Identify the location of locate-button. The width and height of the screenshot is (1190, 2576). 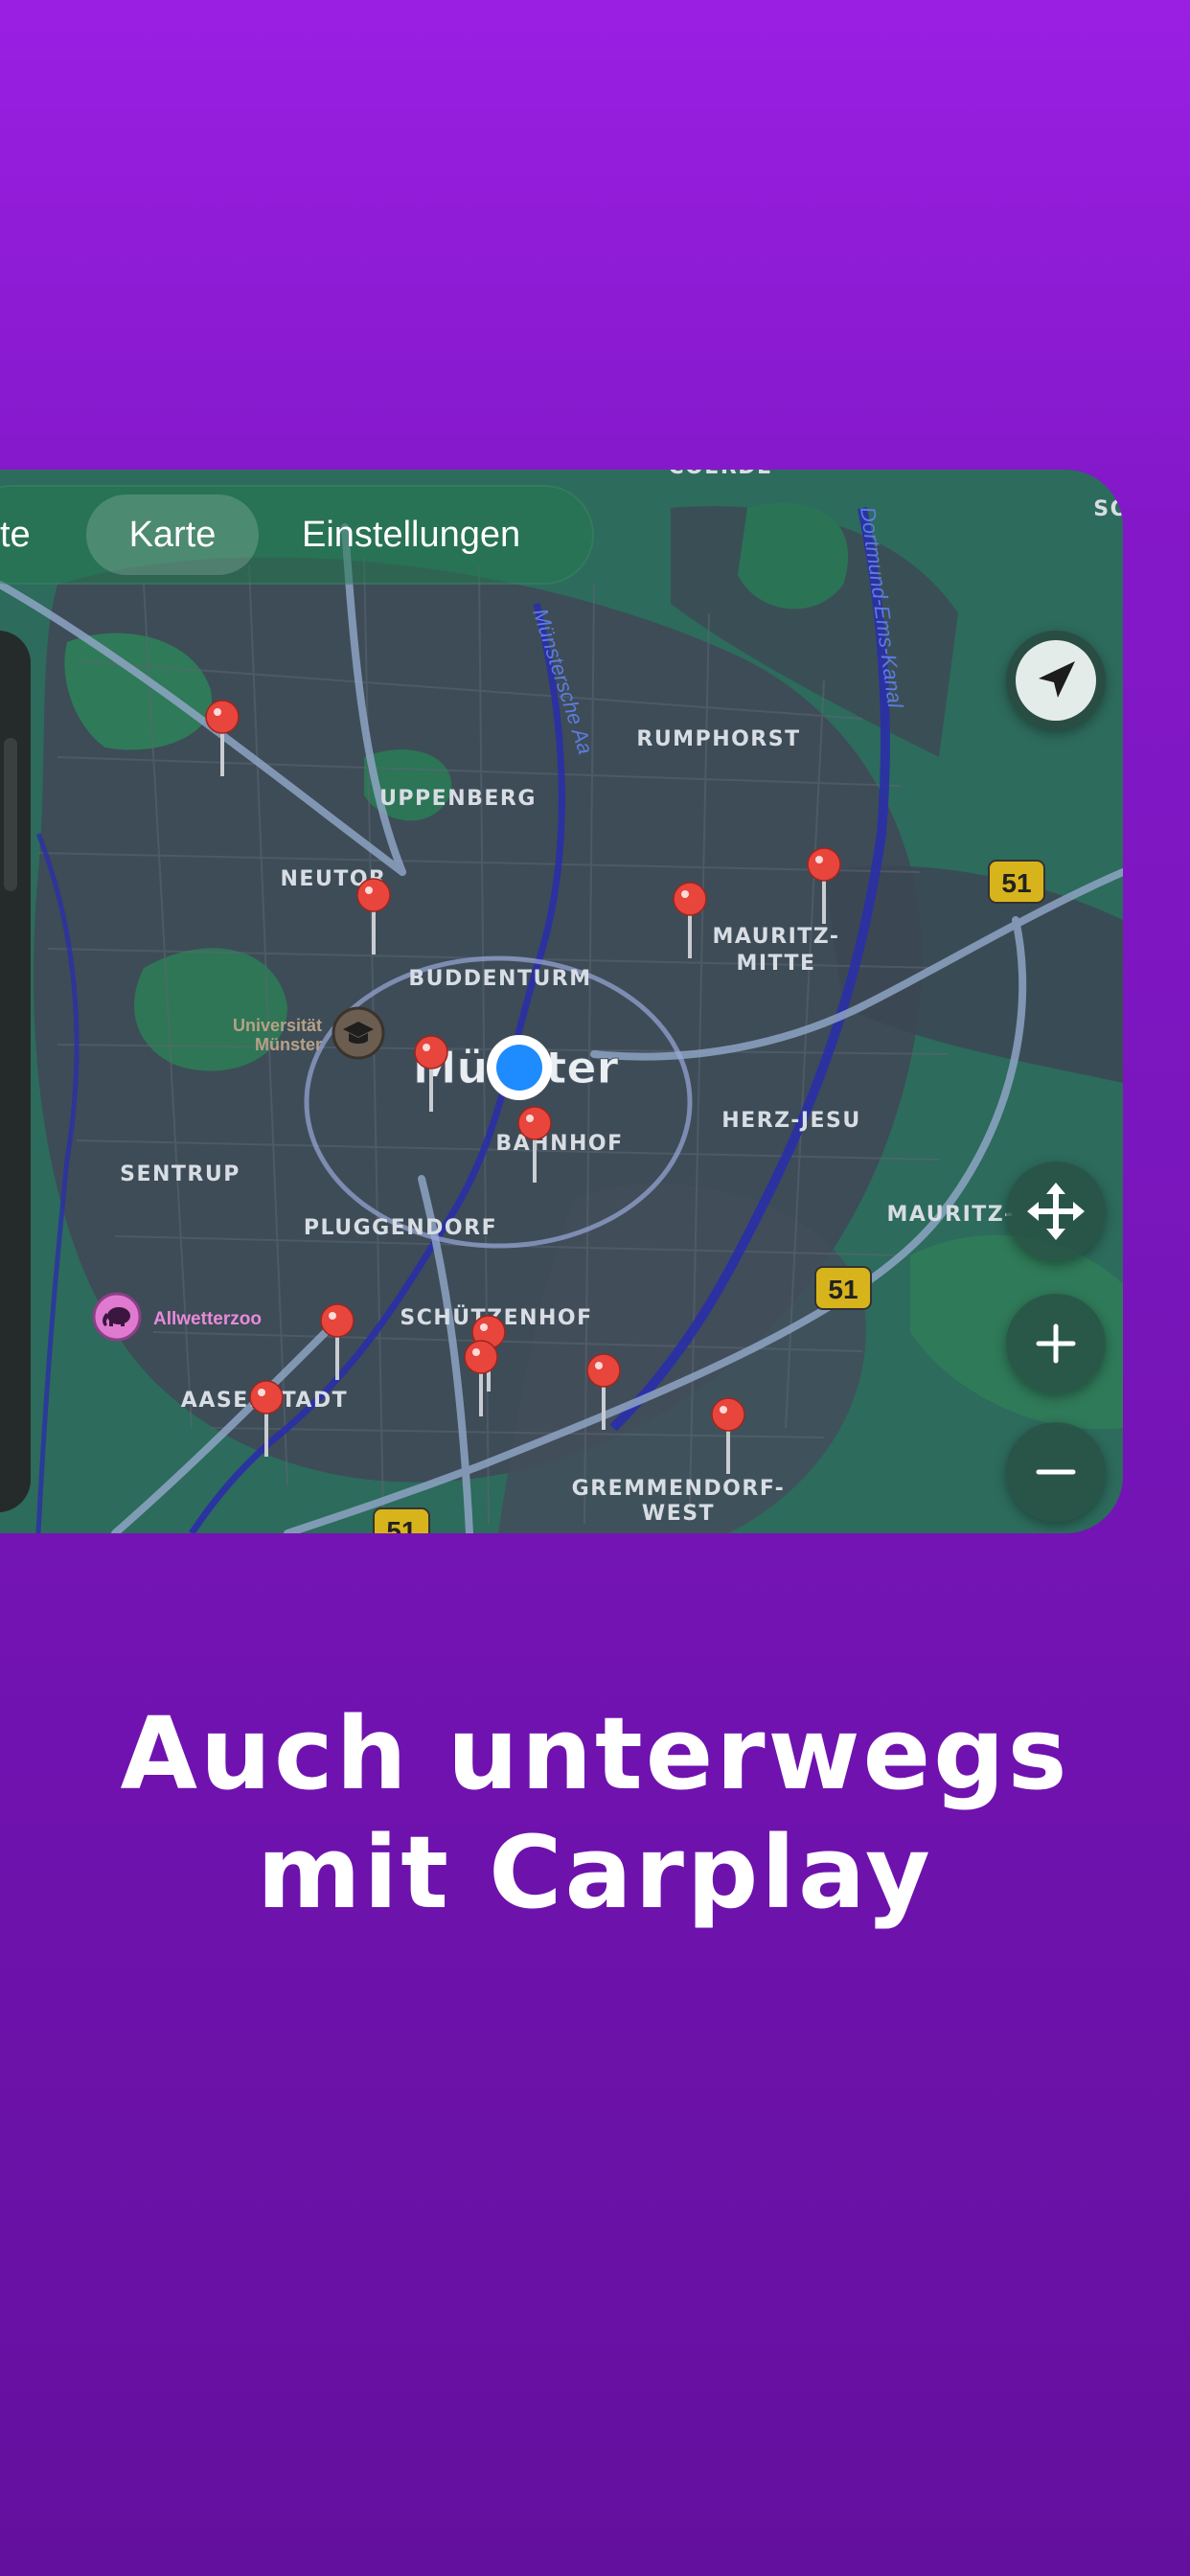
(1056, 680).